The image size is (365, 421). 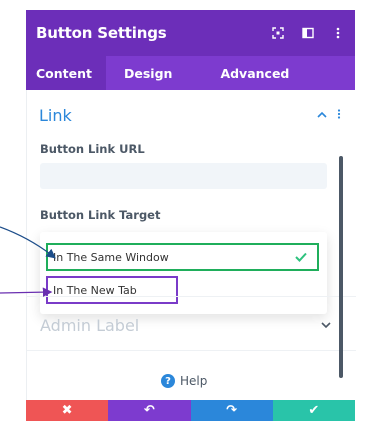 I want to click on help-link: ? Help, so click(x=184, y=381).